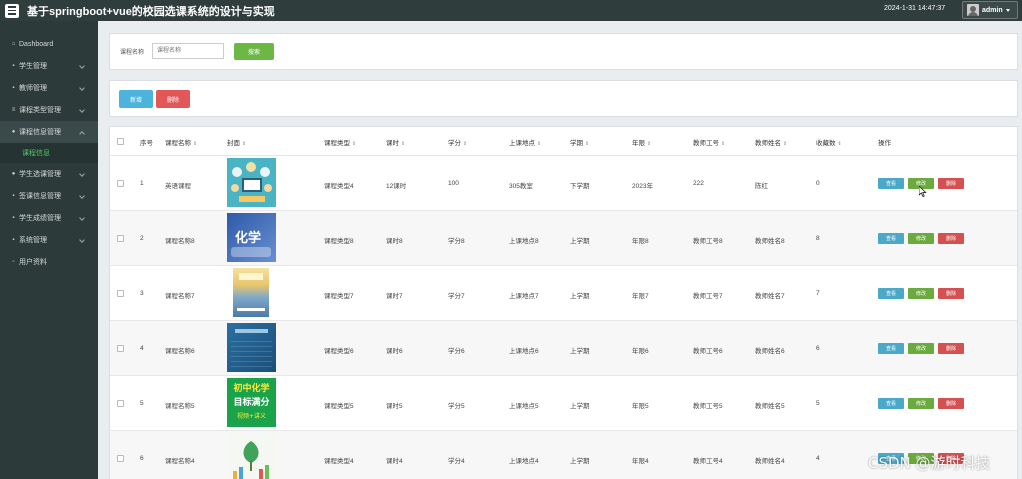 The height and width of the screenshot is (479, 1022). I want to click on sidebar-item-grades: ▪ 学生成绩管理, so click(49, 218).